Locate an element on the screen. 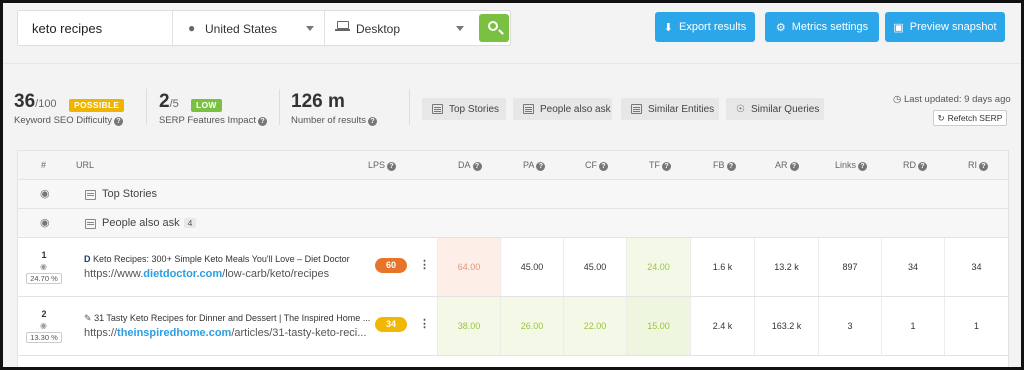 Image resolution: width=1024 pixels, height=370 pixels. entities-icon is located at coordinates (636, 109).